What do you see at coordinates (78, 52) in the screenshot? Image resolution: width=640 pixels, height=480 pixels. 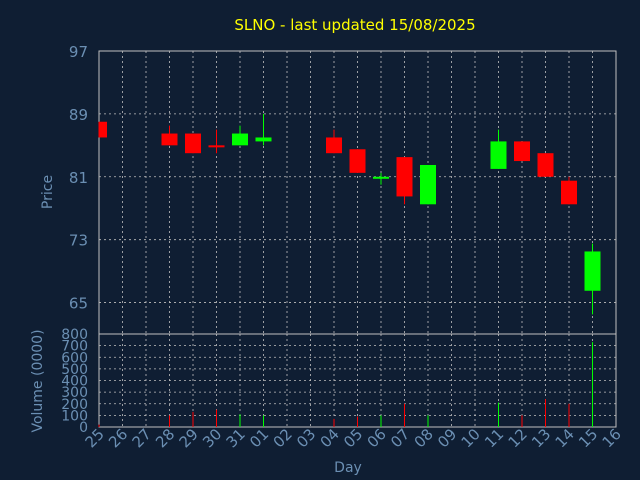 I see `price-tick-label: 97` at bounding box center [78, 52].